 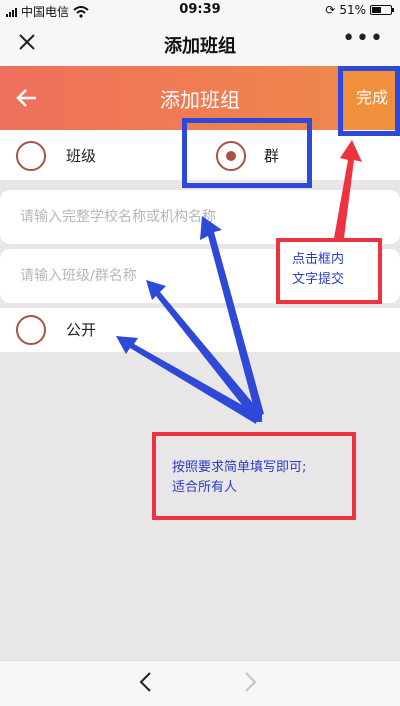 I want to click on fill-note-text: 按照要求简单填写即可; 适合所有人, so click(x=239, y=478).